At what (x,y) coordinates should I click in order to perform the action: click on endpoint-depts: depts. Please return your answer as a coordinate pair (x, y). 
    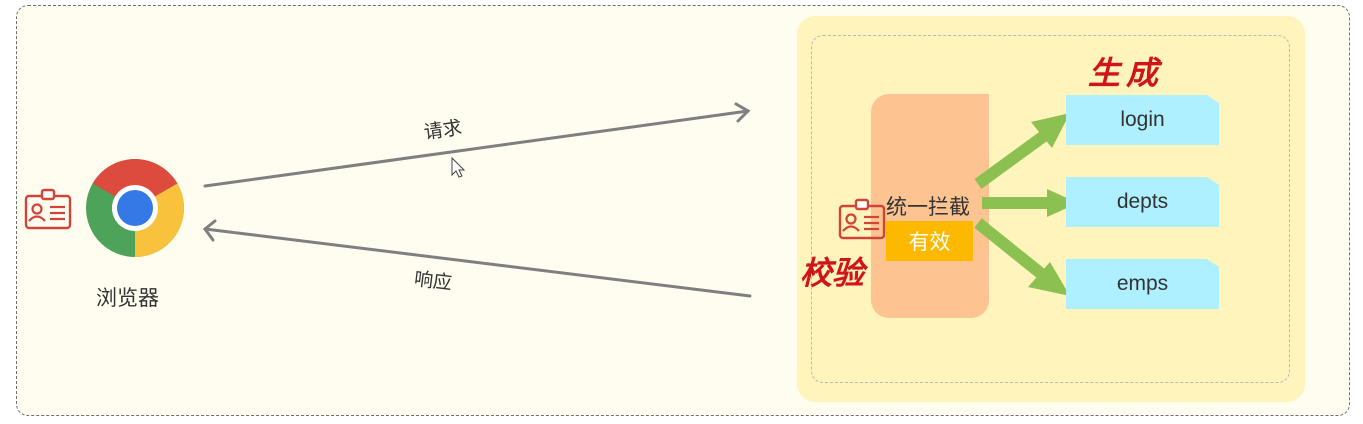
    Looking at the image, I should click on (1142, 202).